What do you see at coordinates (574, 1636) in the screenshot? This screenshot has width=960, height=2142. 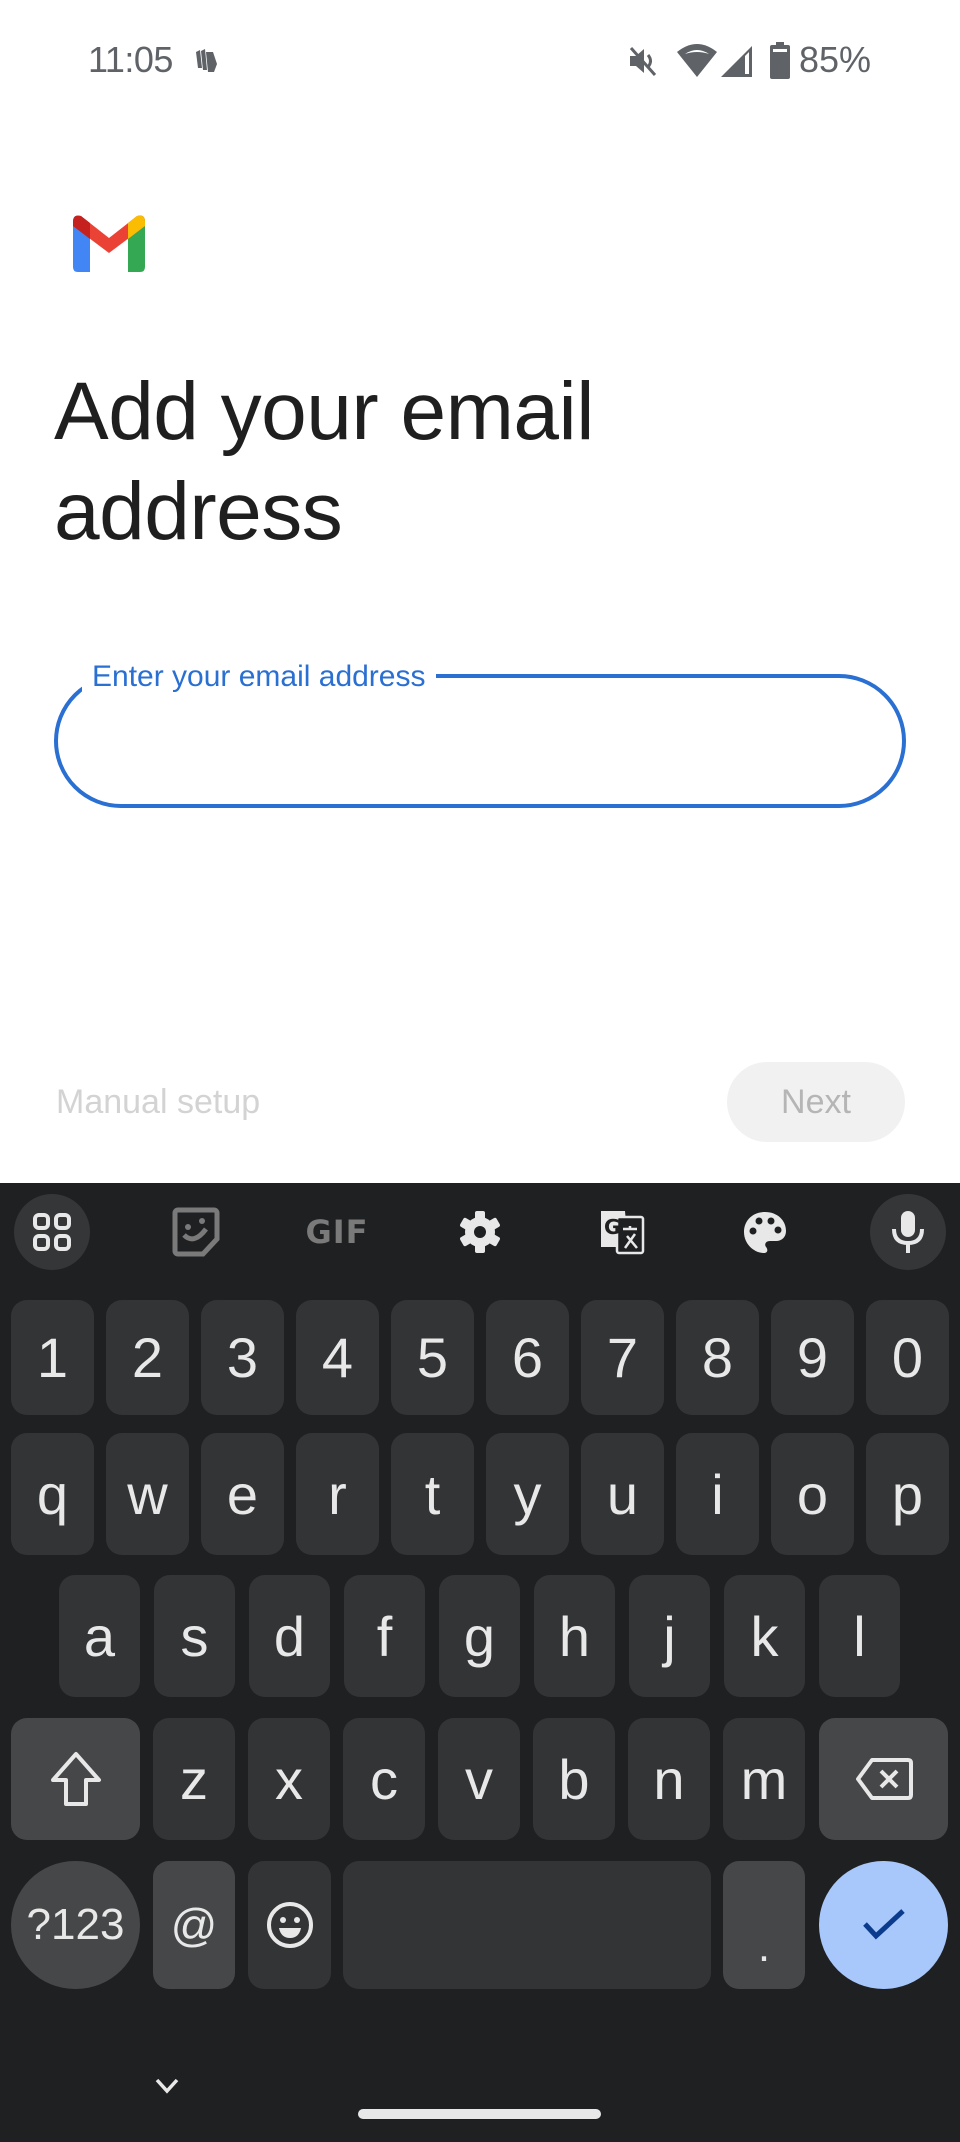 I see `key-h: h` at bounding box center [574, 1636].